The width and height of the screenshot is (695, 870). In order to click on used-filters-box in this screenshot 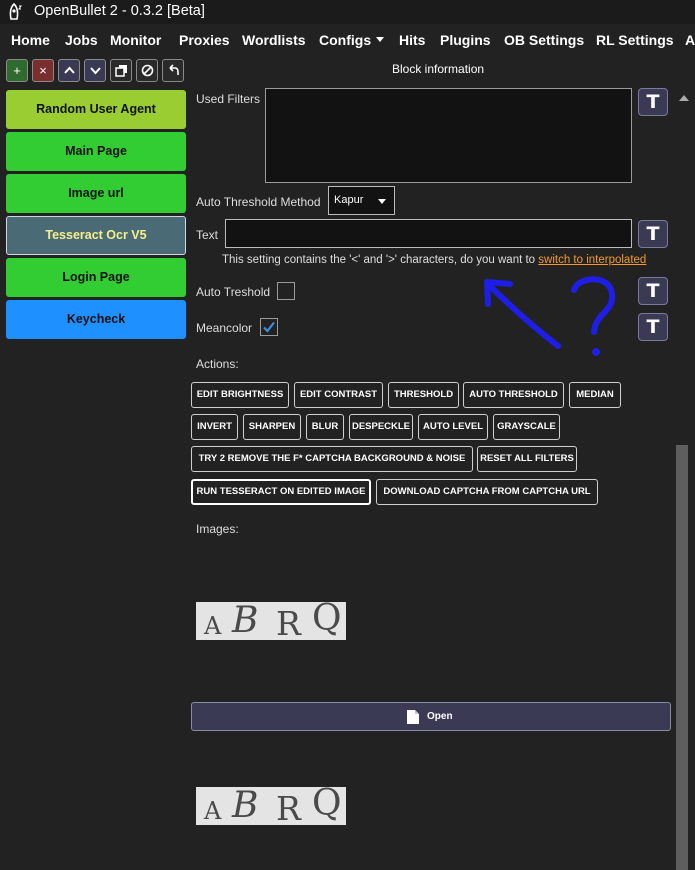, I will do `click(448, 135)`.